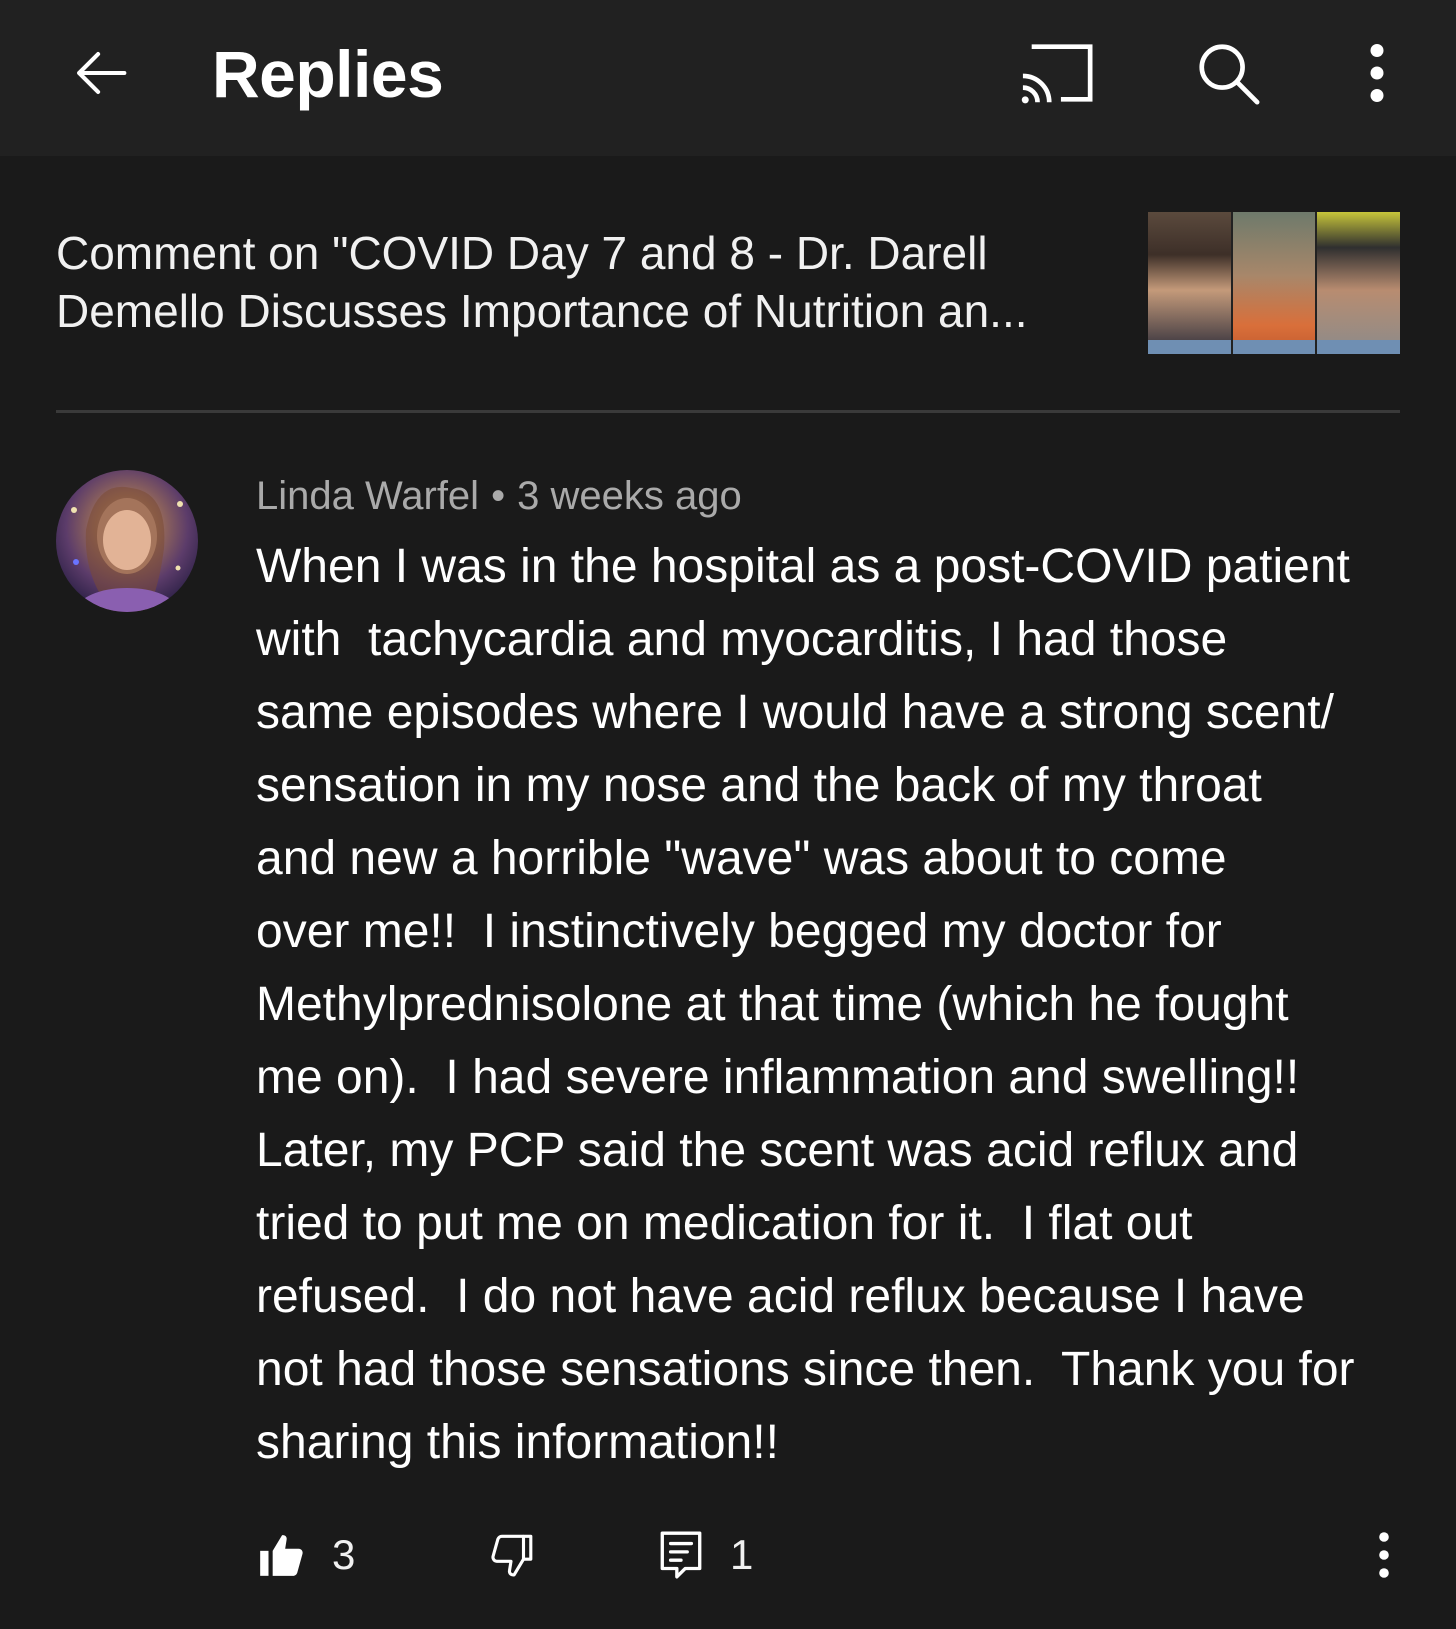  I want to click on thumb-up-icon, so click(281, 1555).